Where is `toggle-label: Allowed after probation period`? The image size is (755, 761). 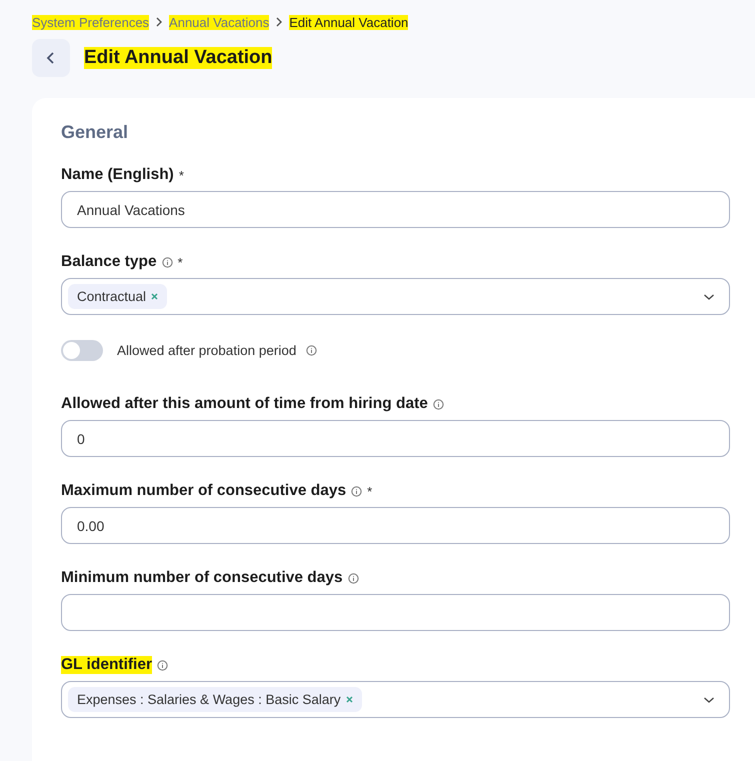 toggle-label: Allowed after probation period is located at coordinates (206, 350).